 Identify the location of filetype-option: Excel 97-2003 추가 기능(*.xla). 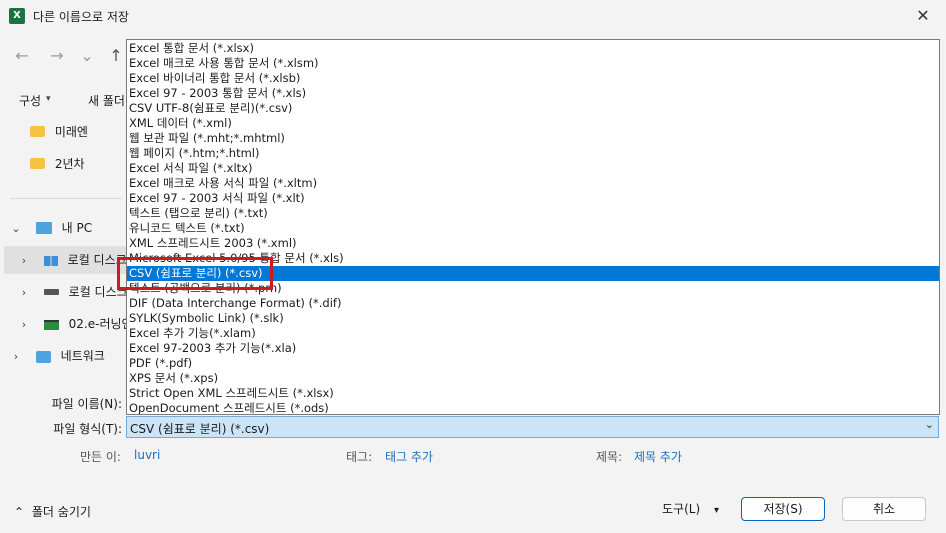
(533, 348).